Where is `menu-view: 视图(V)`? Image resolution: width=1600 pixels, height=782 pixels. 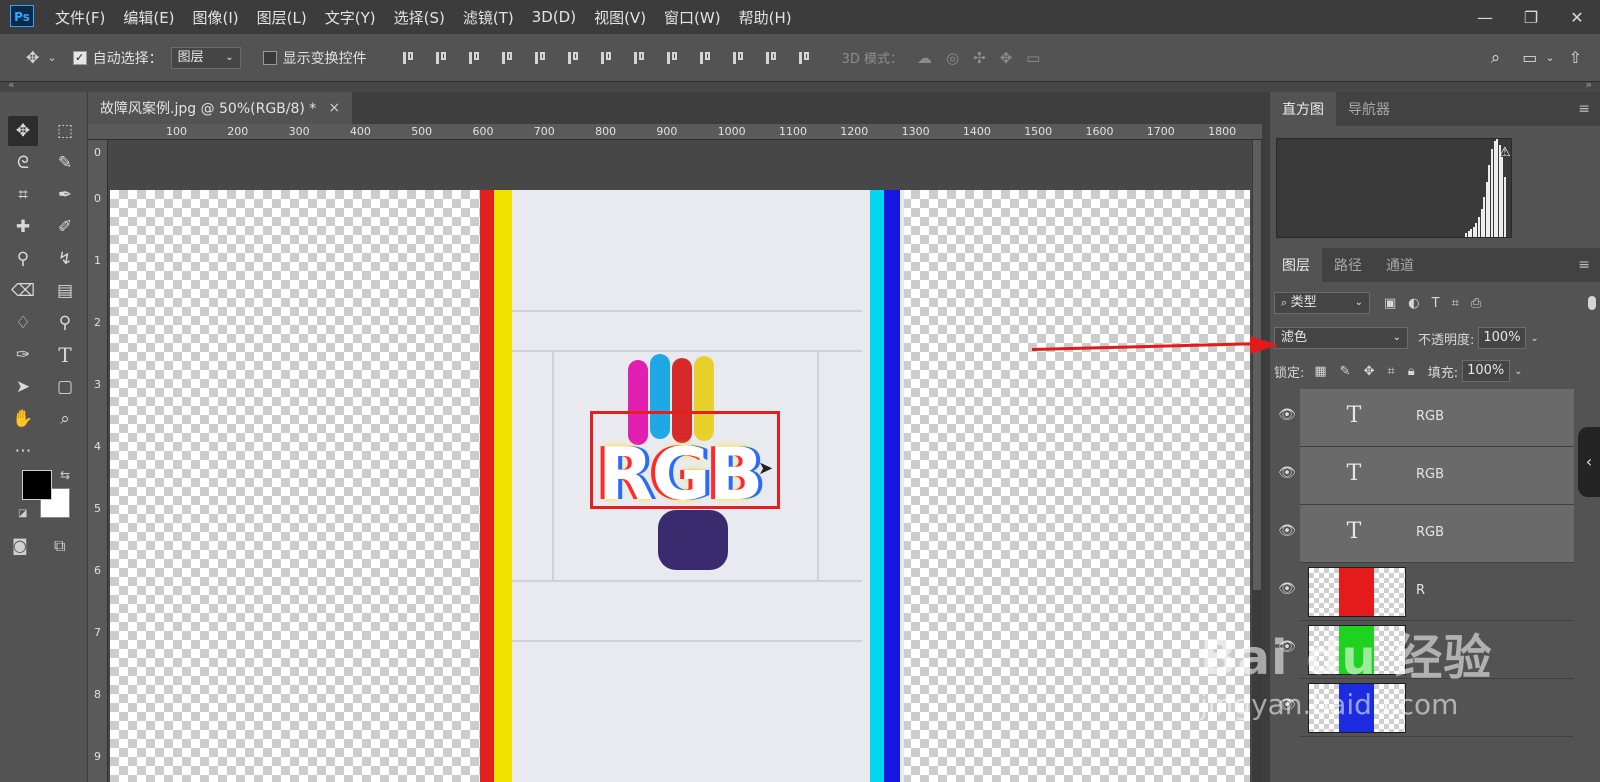 menu-view: 视图(V) is located at coordinates (620, 17).